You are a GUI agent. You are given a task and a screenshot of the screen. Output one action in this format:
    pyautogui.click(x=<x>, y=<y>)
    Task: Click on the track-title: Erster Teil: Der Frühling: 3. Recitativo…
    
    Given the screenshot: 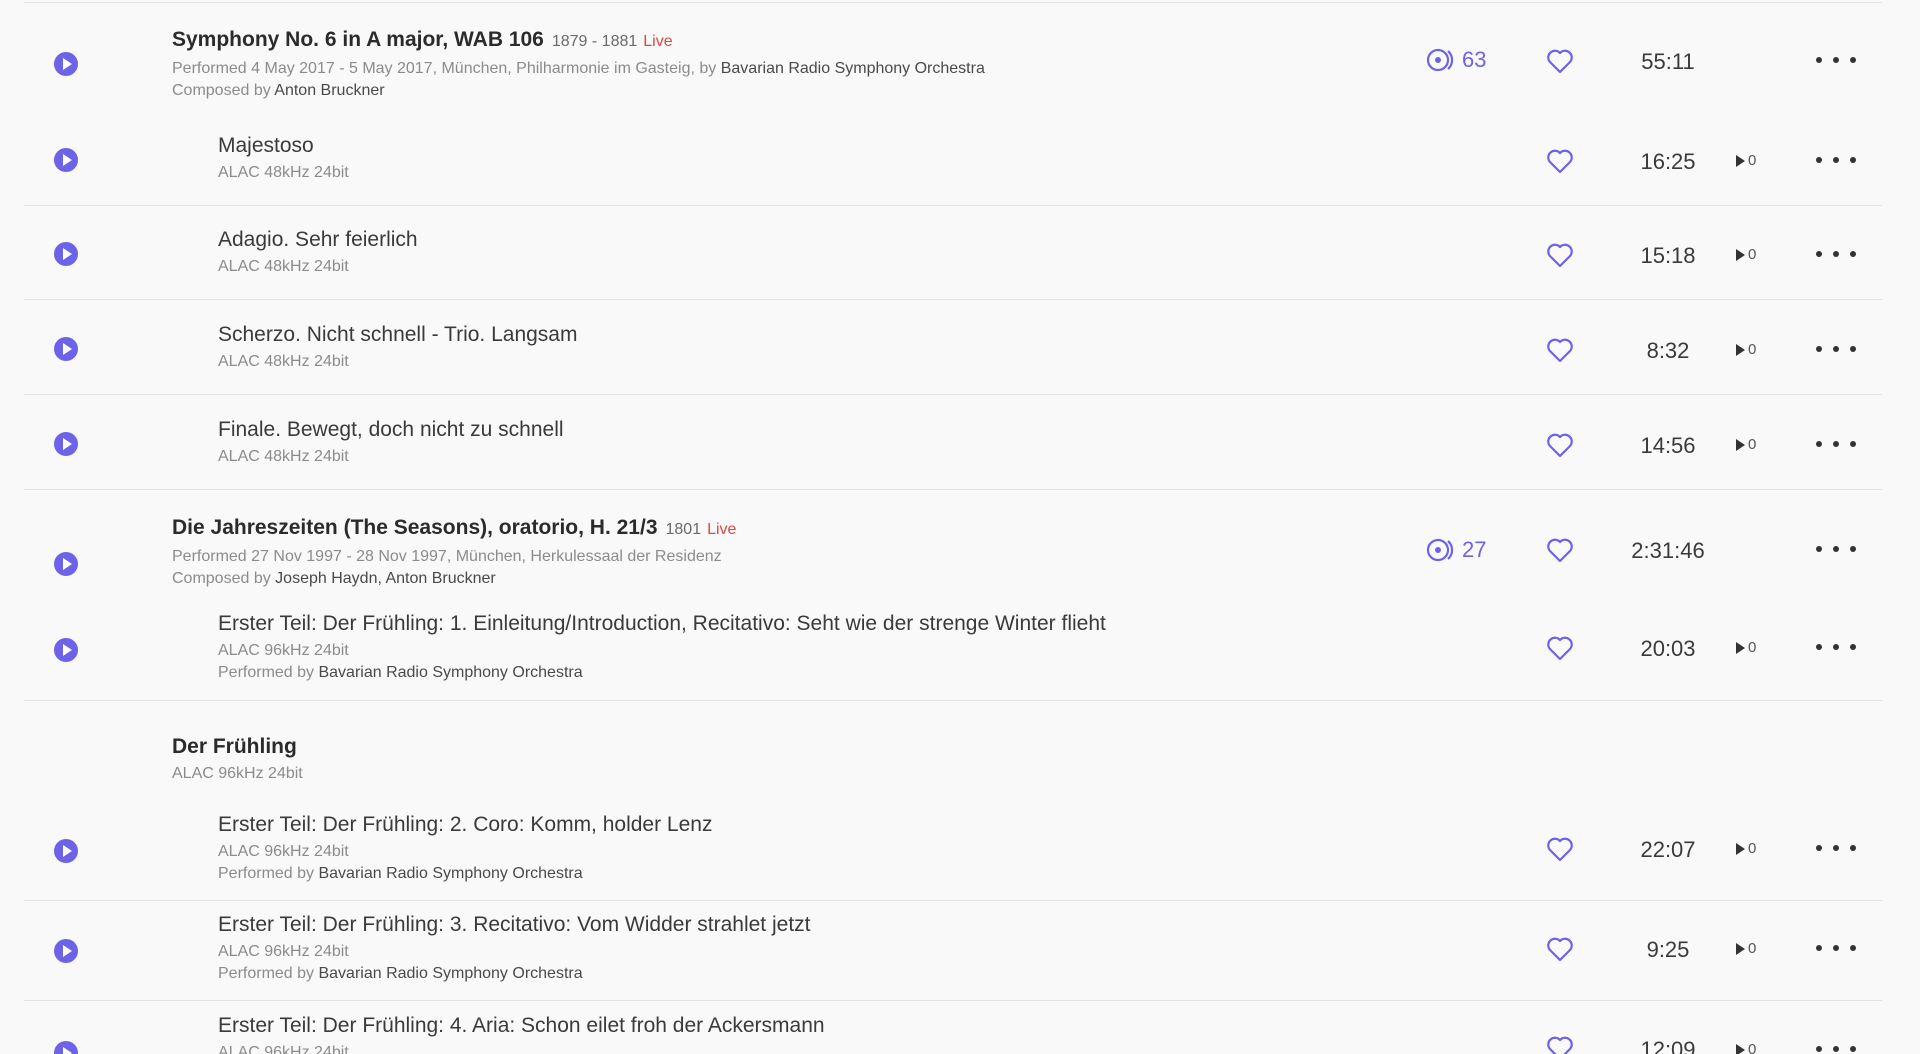 What is the action you would take?
    pyautogui.click(x=514, y=925)
    